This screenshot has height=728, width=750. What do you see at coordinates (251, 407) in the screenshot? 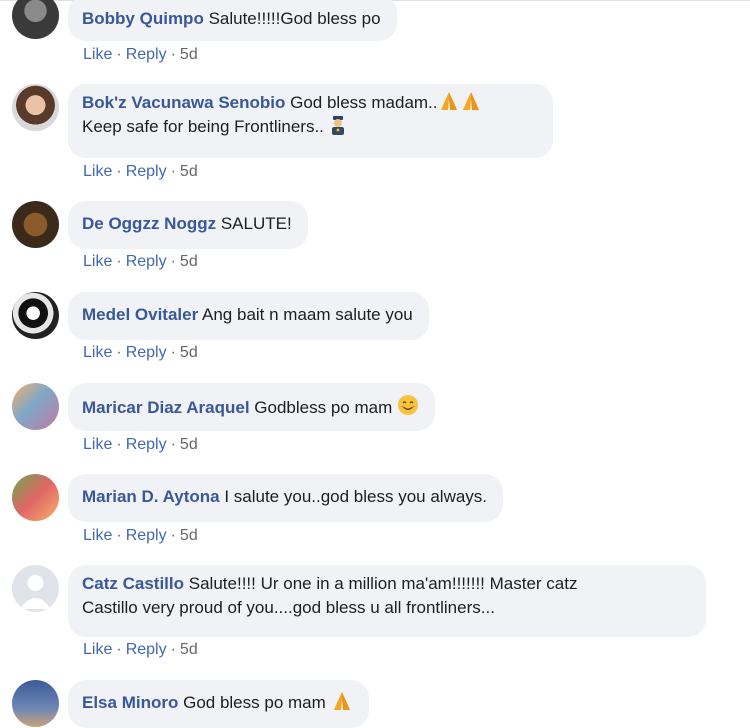
I see `comment-bubble: Maricar Diaz Araquel Godbless po mam` at bounding box center [251, 407].